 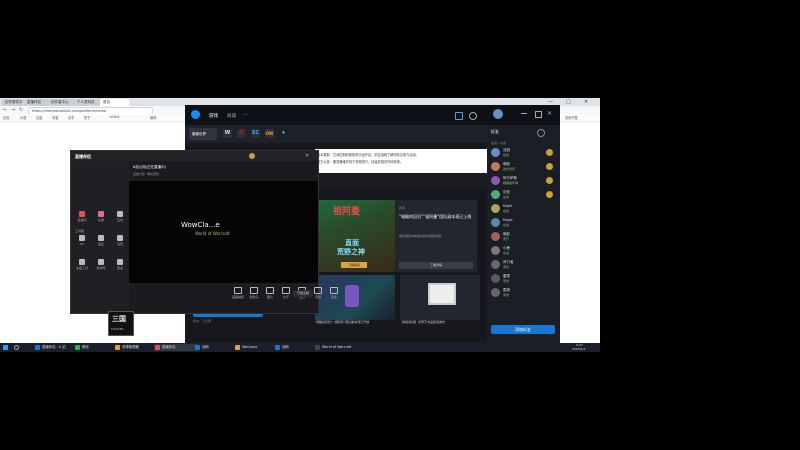 I want to click on preview-canvas: WowCla...e World of Warcraft, so click(x=223, y=232).